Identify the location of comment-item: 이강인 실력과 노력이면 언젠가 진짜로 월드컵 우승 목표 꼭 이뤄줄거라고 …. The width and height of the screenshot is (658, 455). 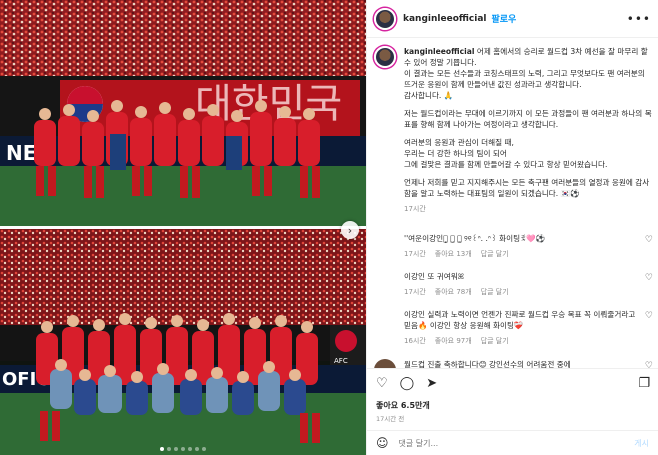
(514, 327).